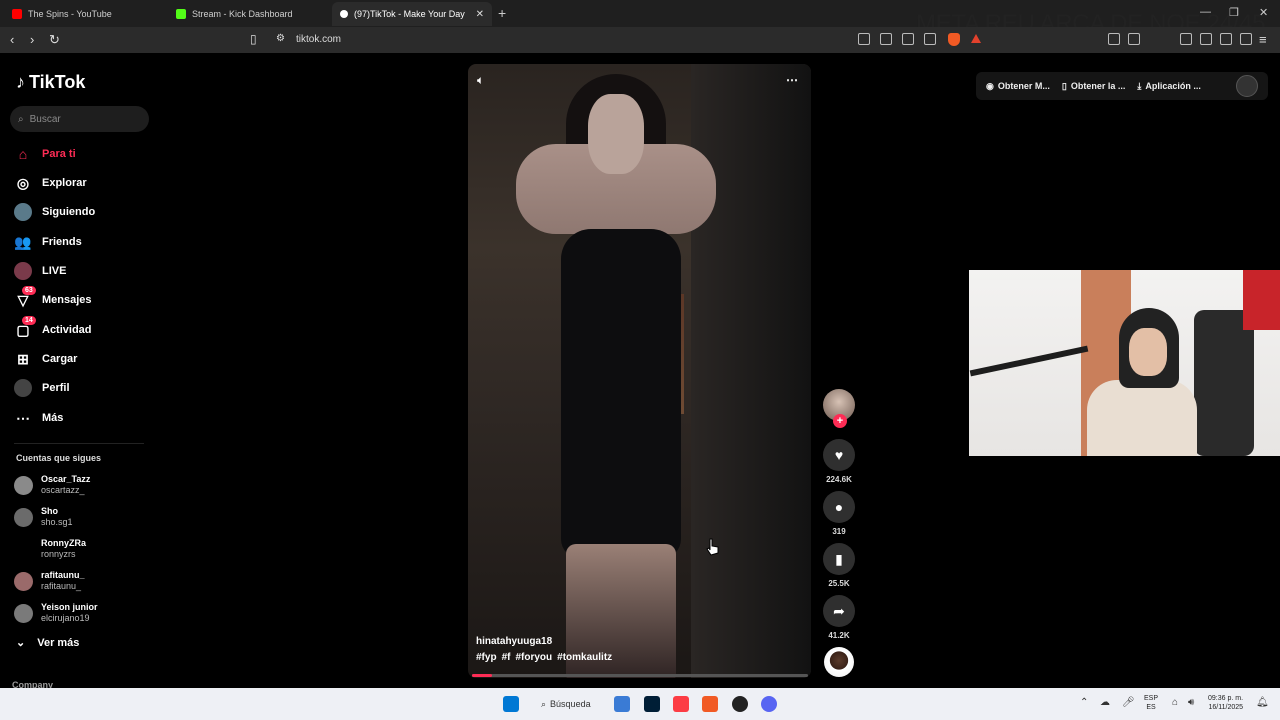  What do you see at coordinates (584, 657) in the screenshot?
I see `hashtag: #tomkaulitz` at bounding box center [584, 657].